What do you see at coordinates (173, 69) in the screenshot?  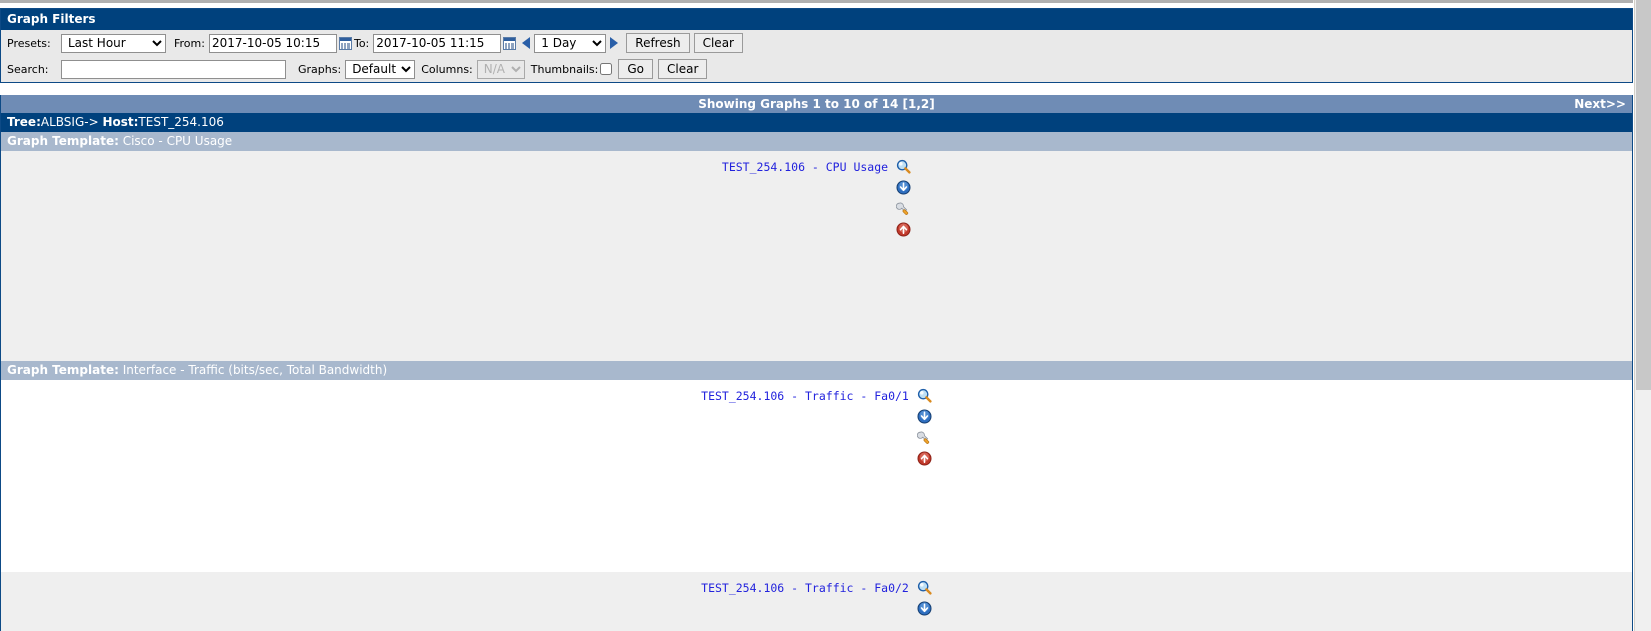 I see `search-input` at bounding box center [173, 69].